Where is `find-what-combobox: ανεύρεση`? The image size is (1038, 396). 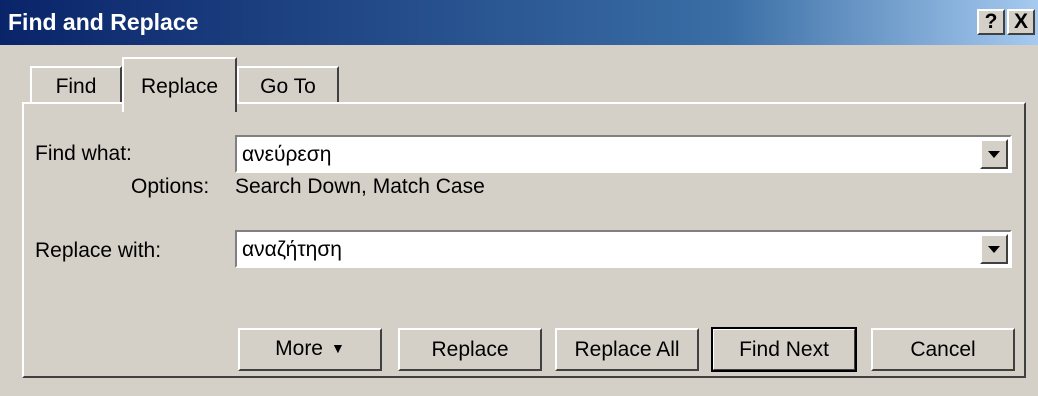
find-what-combobox: ανεύρεση is located at coordinates (623, 154).